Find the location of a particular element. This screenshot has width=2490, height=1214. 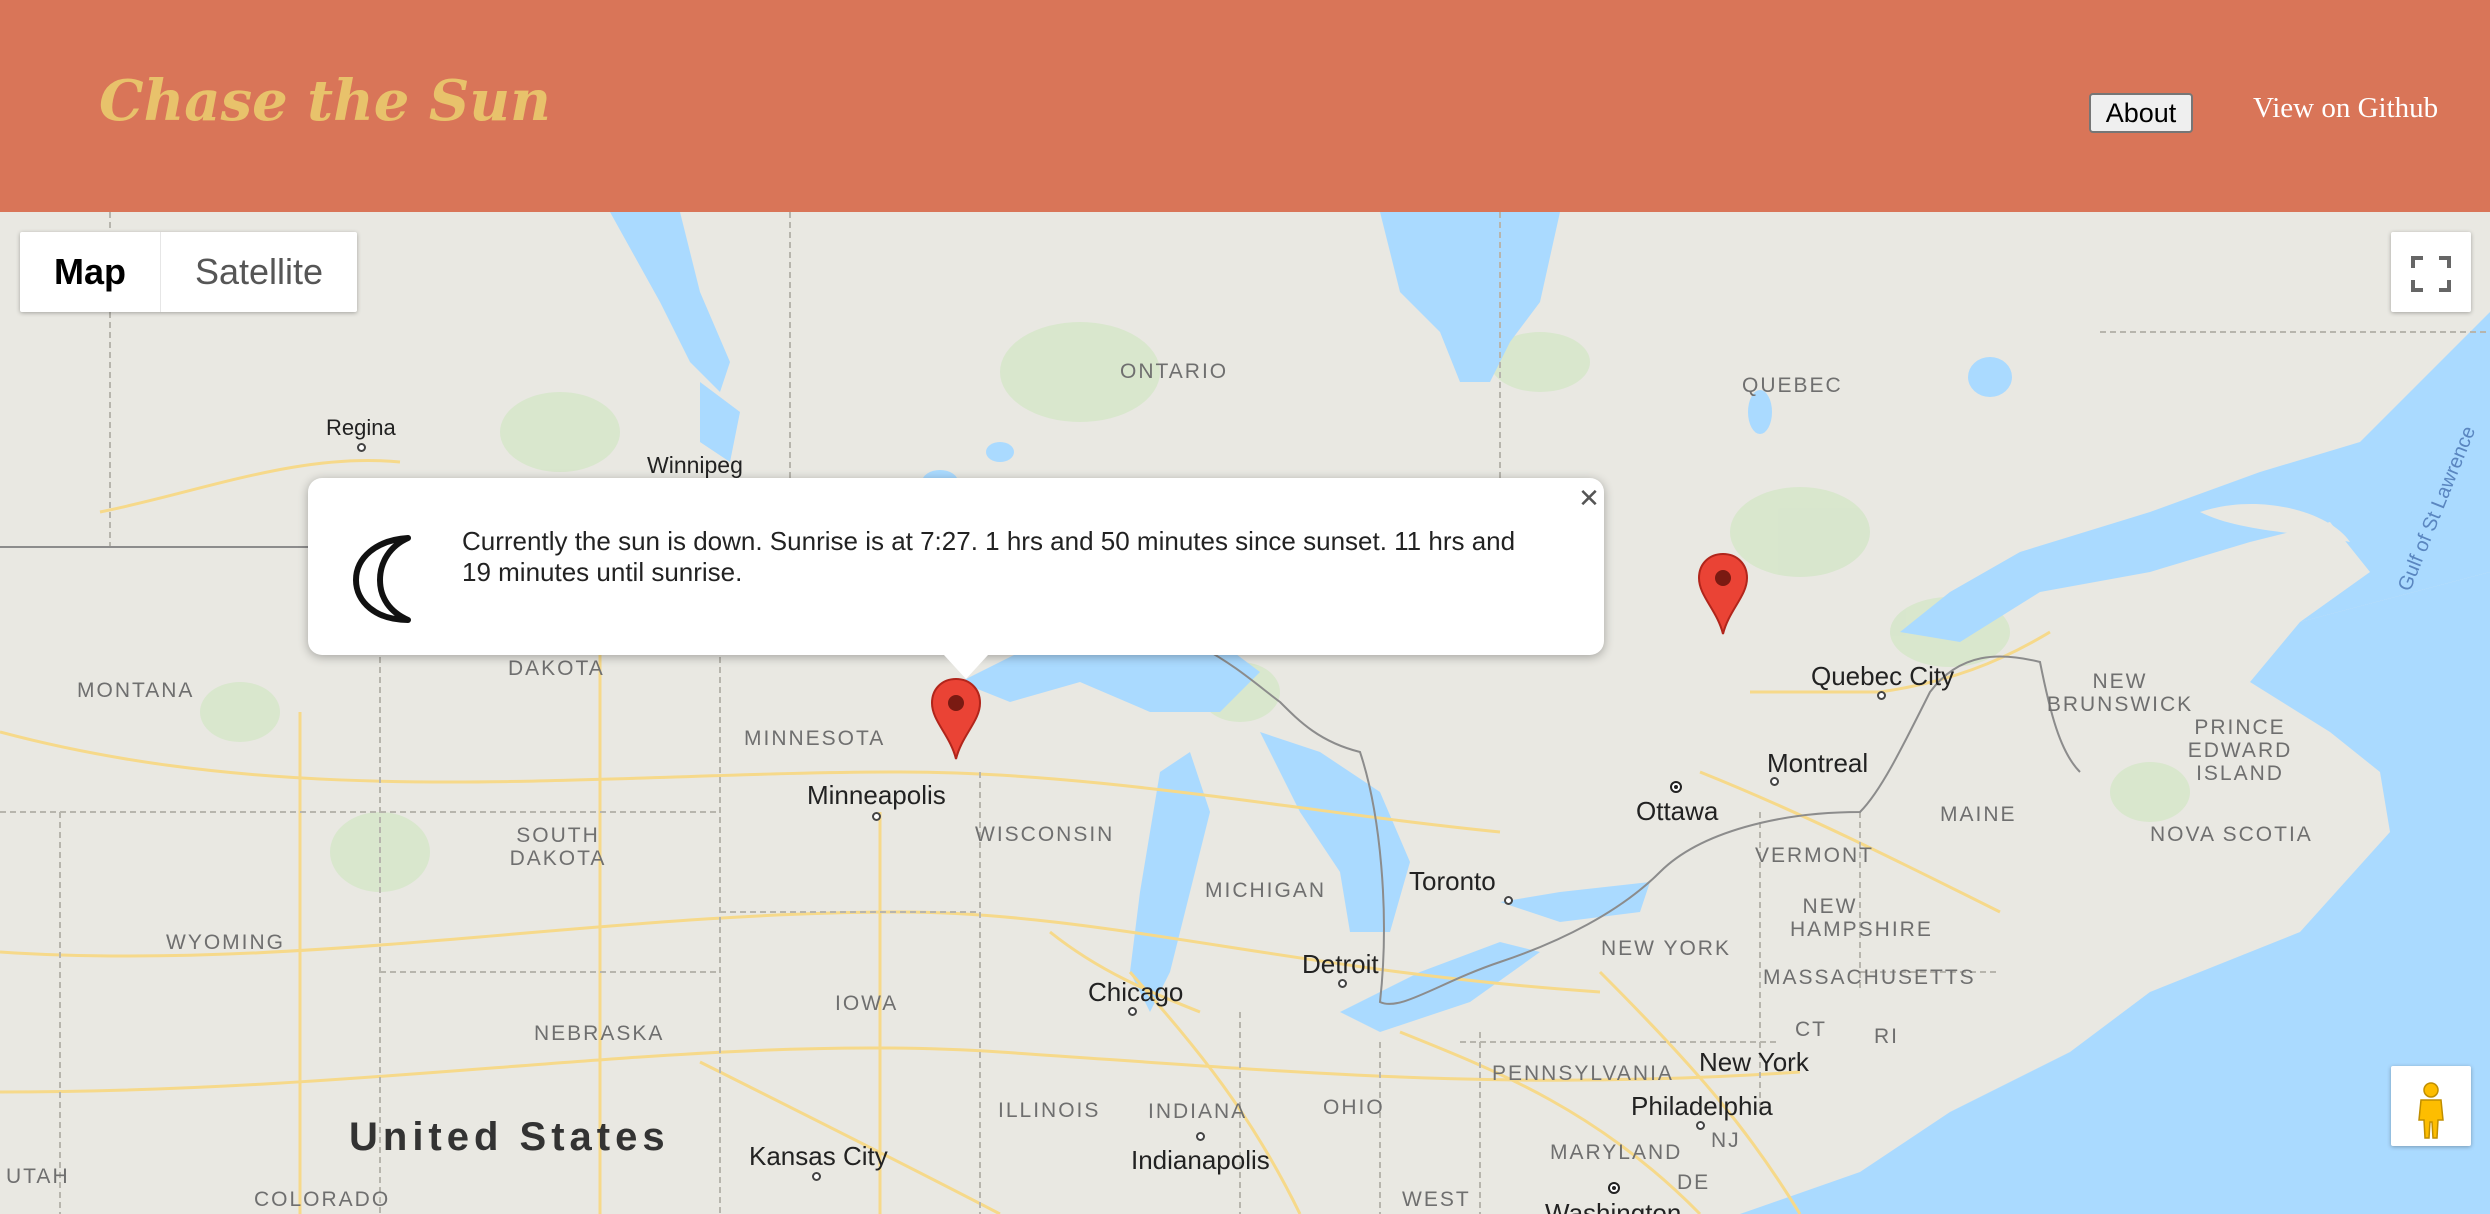

map-type-control: Map Satellite is located at coordinates (189, 272).